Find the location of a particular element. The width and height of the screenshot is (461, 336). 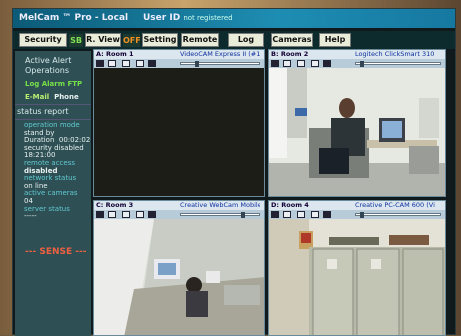

user-id-label: User ID is located at coordinates (162, 18).